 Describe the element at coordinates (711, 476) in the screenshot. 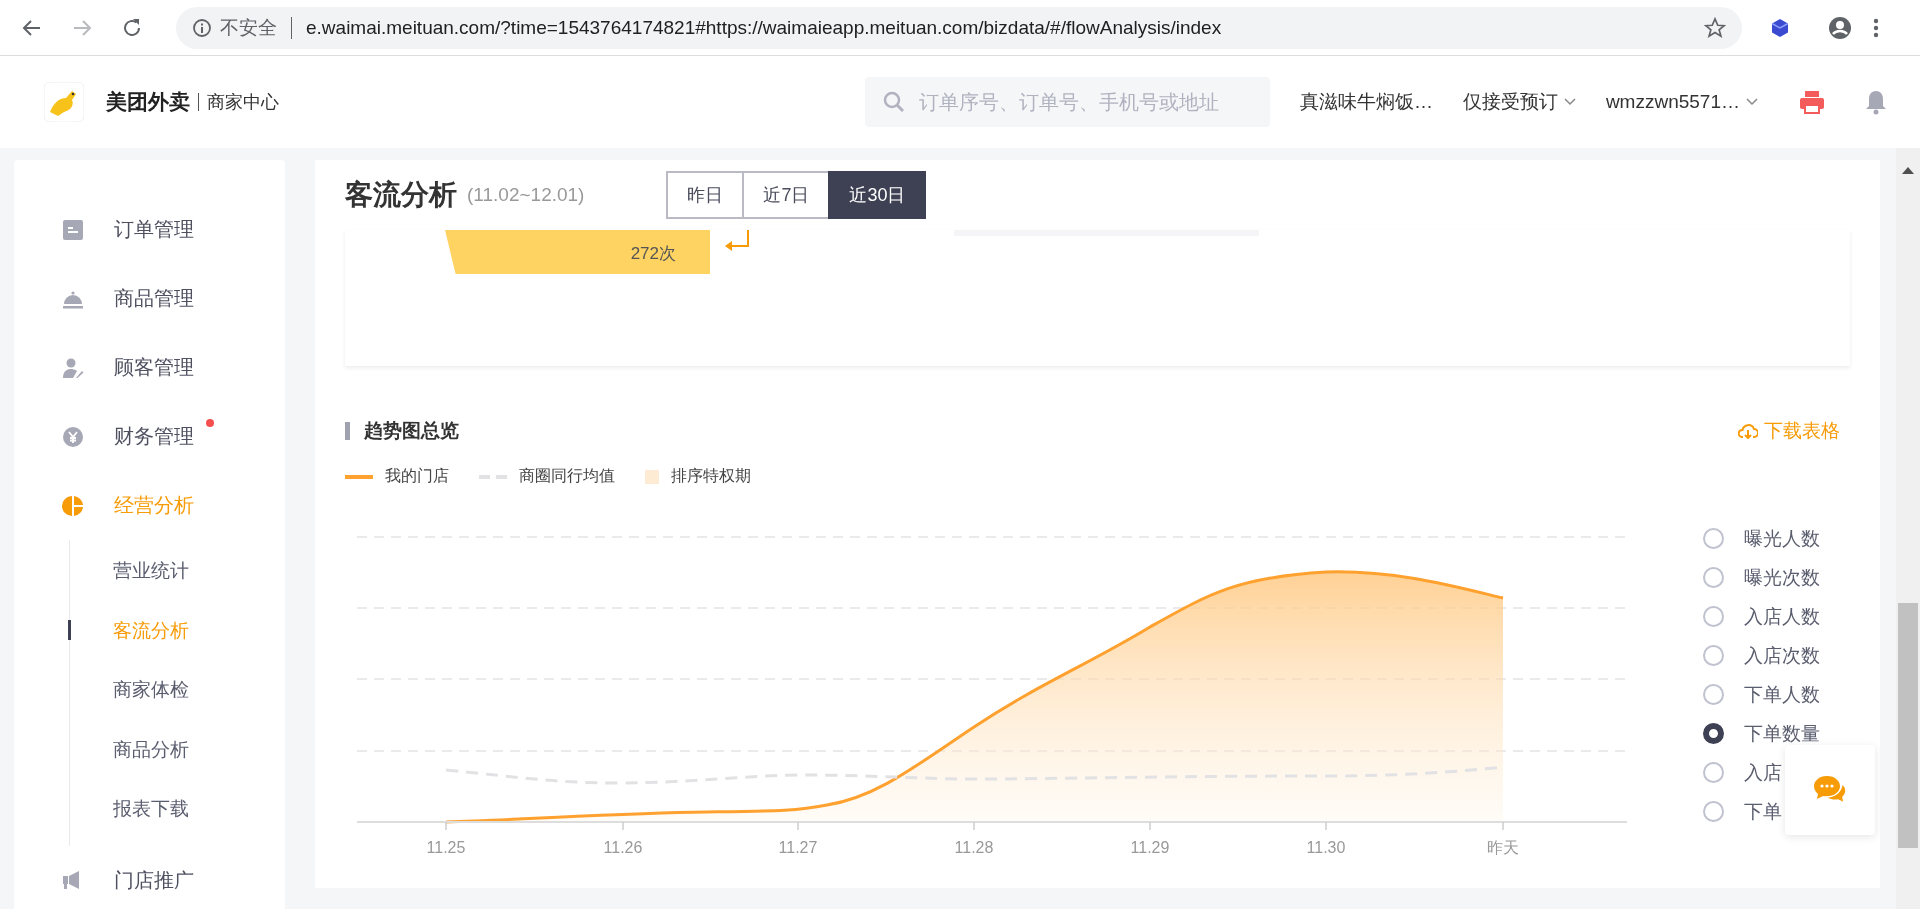

I see `legend-label: 排序特权期` at that location.